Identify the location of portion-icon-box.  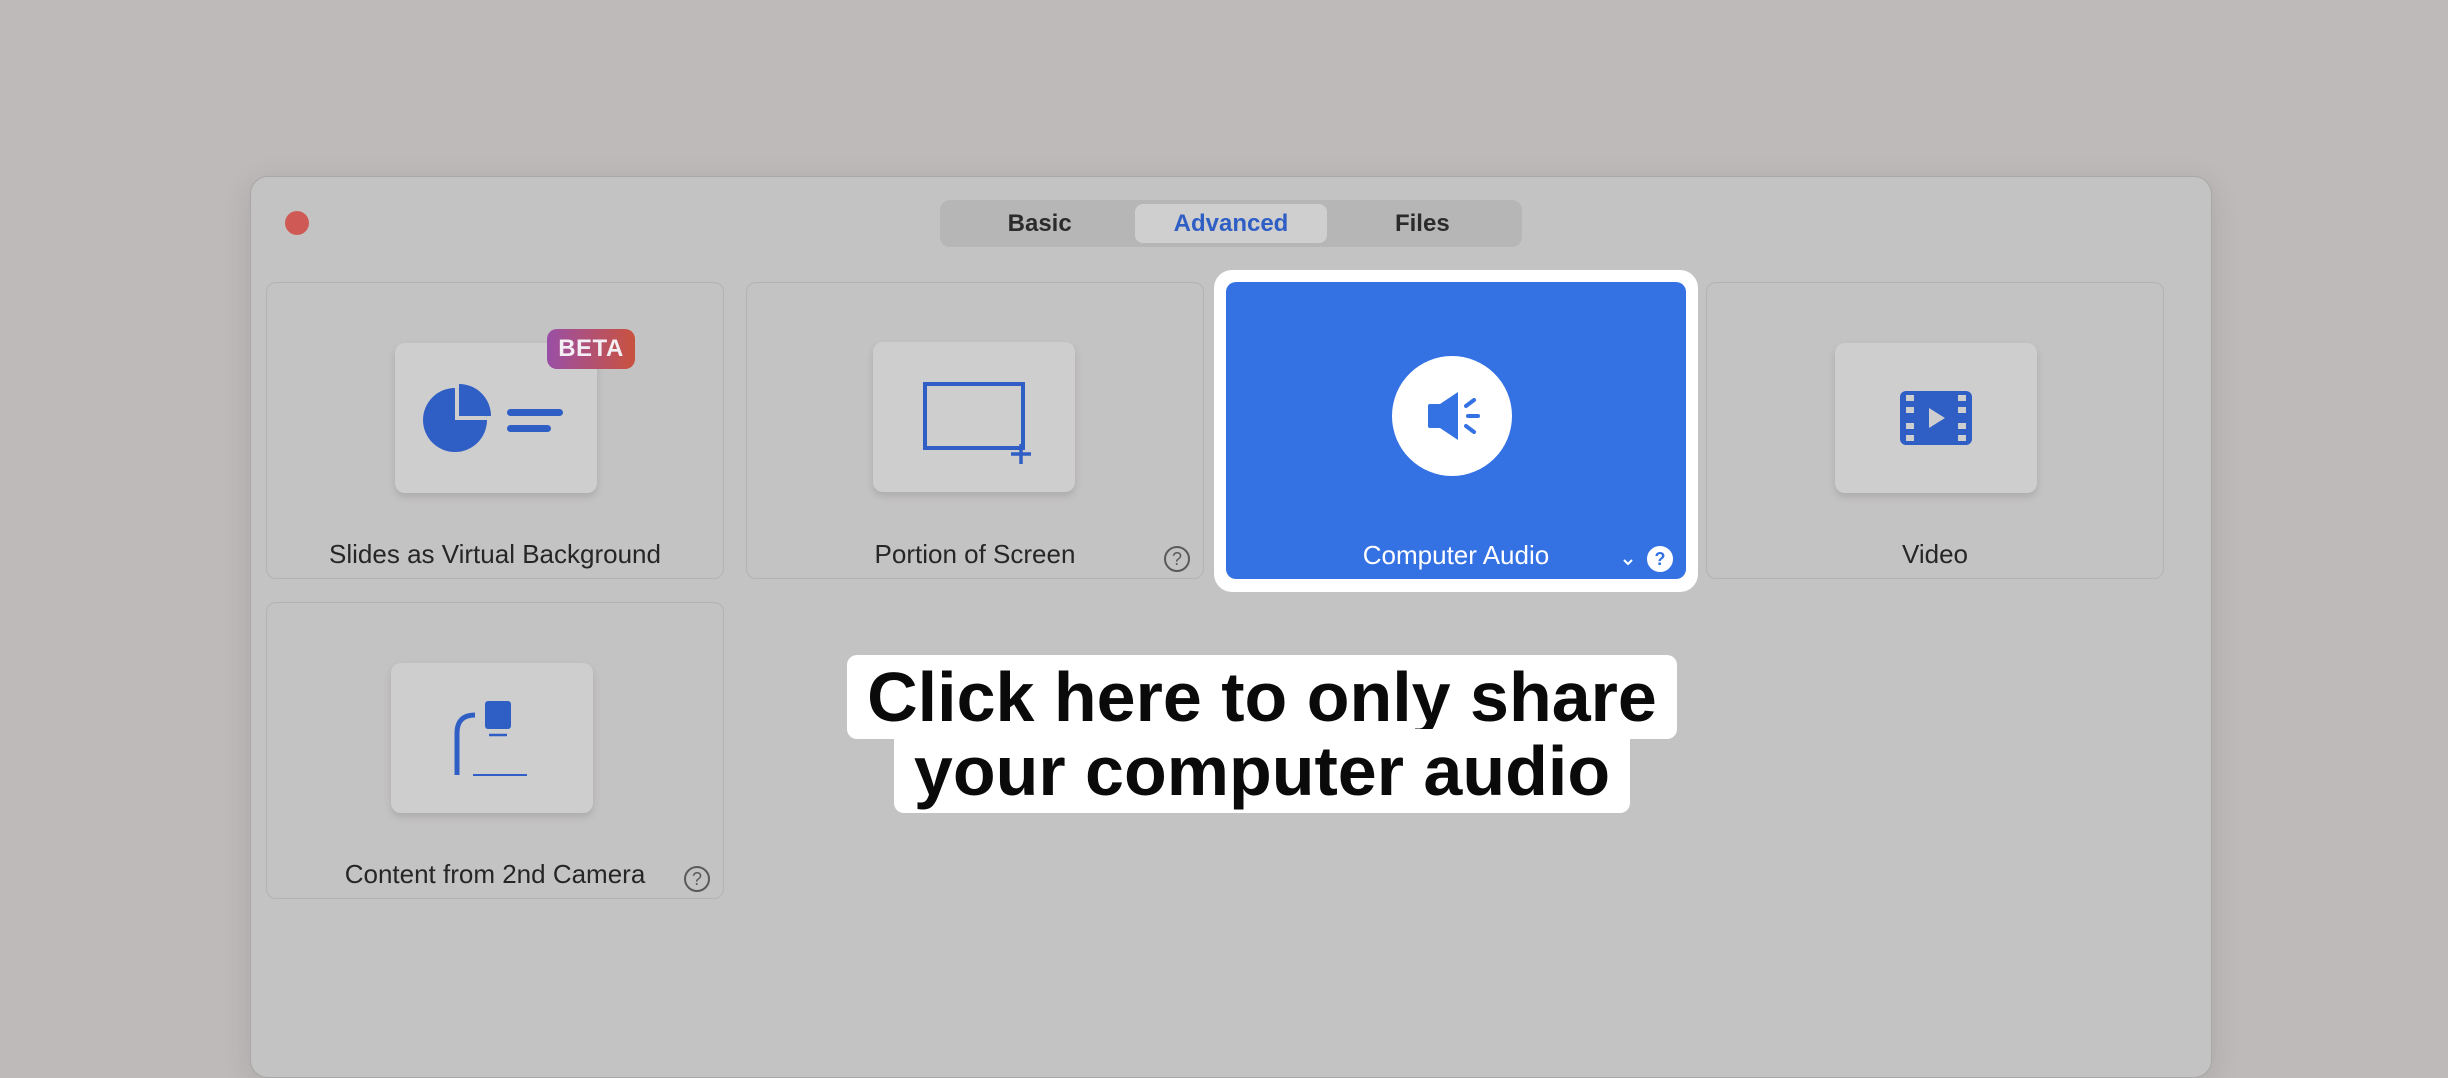
(974, 417).